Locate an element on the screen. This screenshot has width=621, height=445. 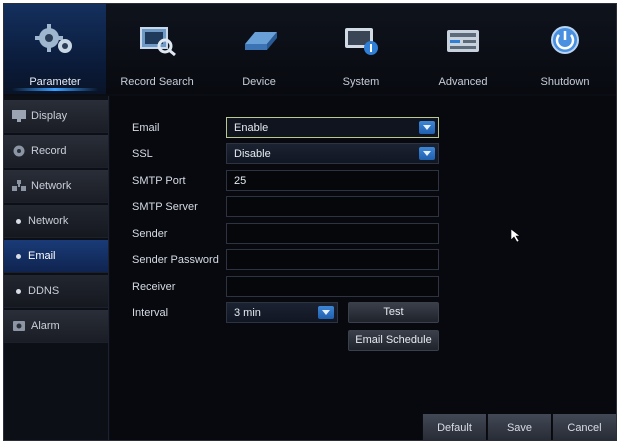
tab-device: Device is located at coordinates (259, 49).